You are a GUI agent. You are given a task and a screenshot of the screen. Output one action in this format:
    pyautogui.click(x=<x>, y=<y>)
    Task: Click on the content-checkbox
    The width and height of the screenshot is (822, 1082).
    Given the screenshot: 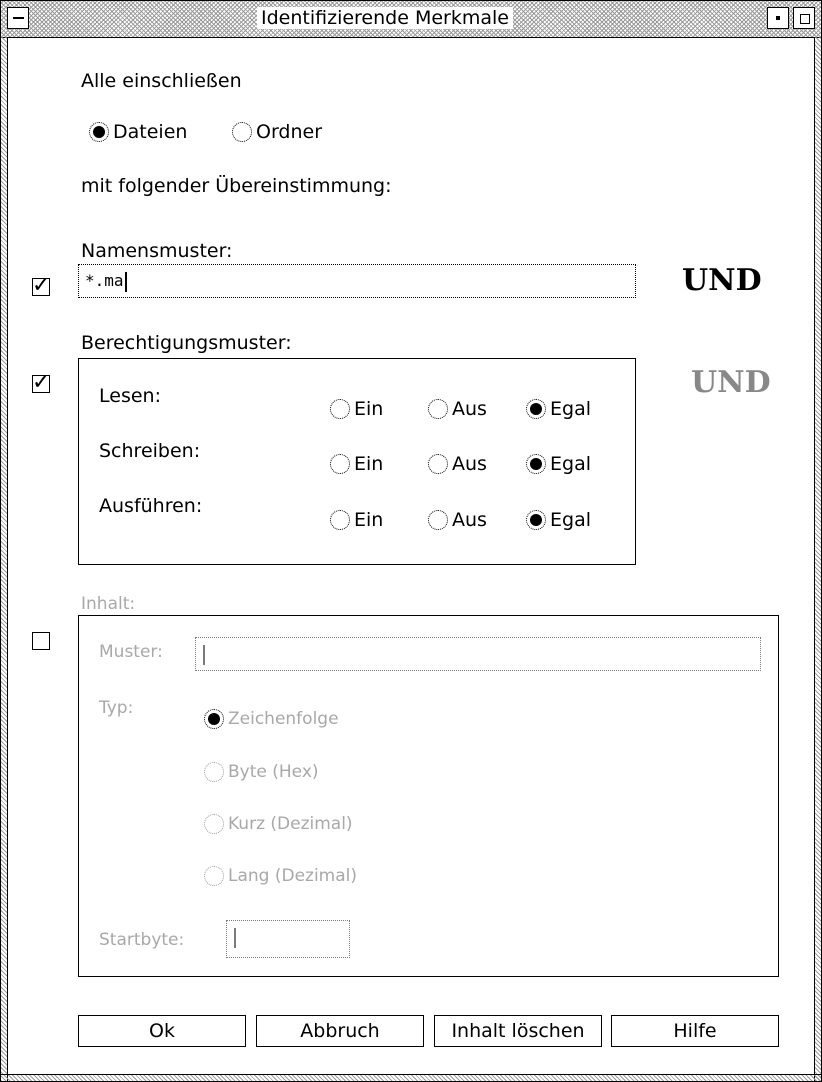 What is the action you would take?
    pyautogui.click(x=41, y=641)
    